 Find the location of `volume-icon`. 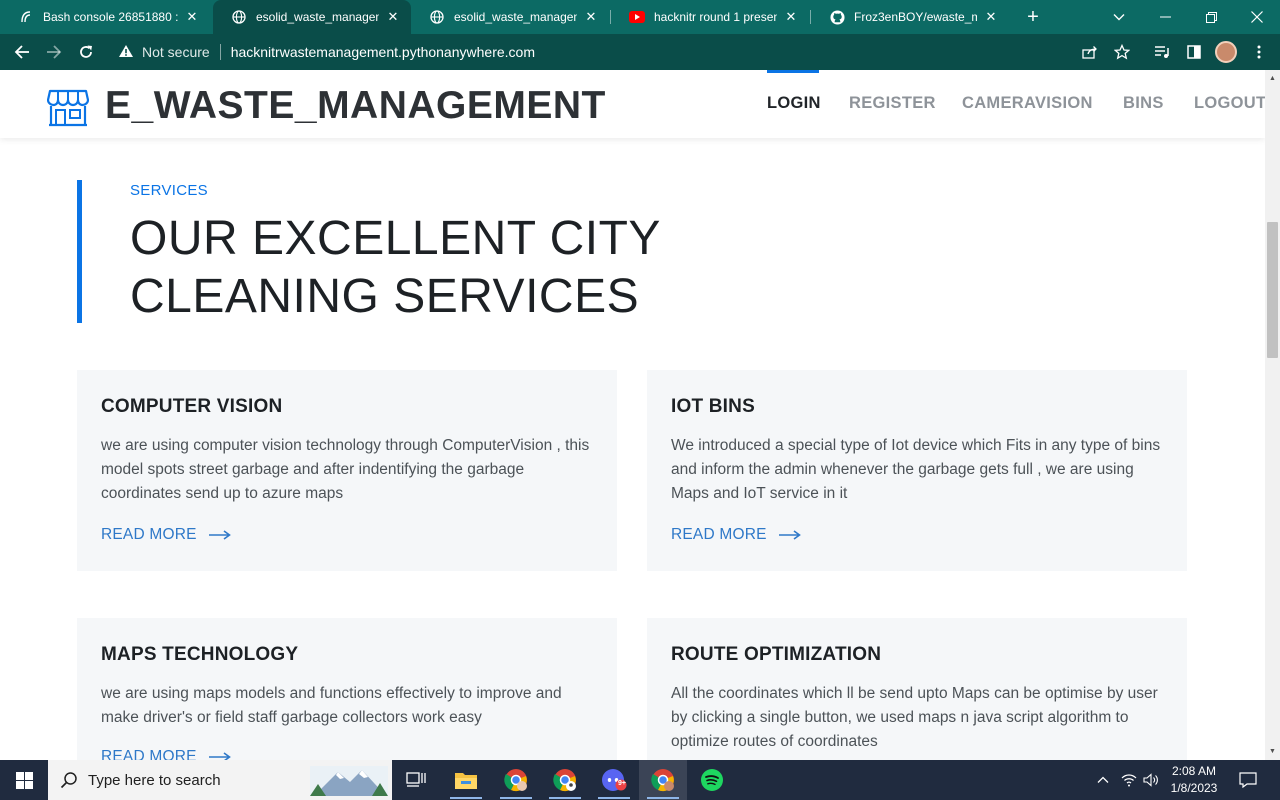

volume-icon is located at coordinates (1151, 780).